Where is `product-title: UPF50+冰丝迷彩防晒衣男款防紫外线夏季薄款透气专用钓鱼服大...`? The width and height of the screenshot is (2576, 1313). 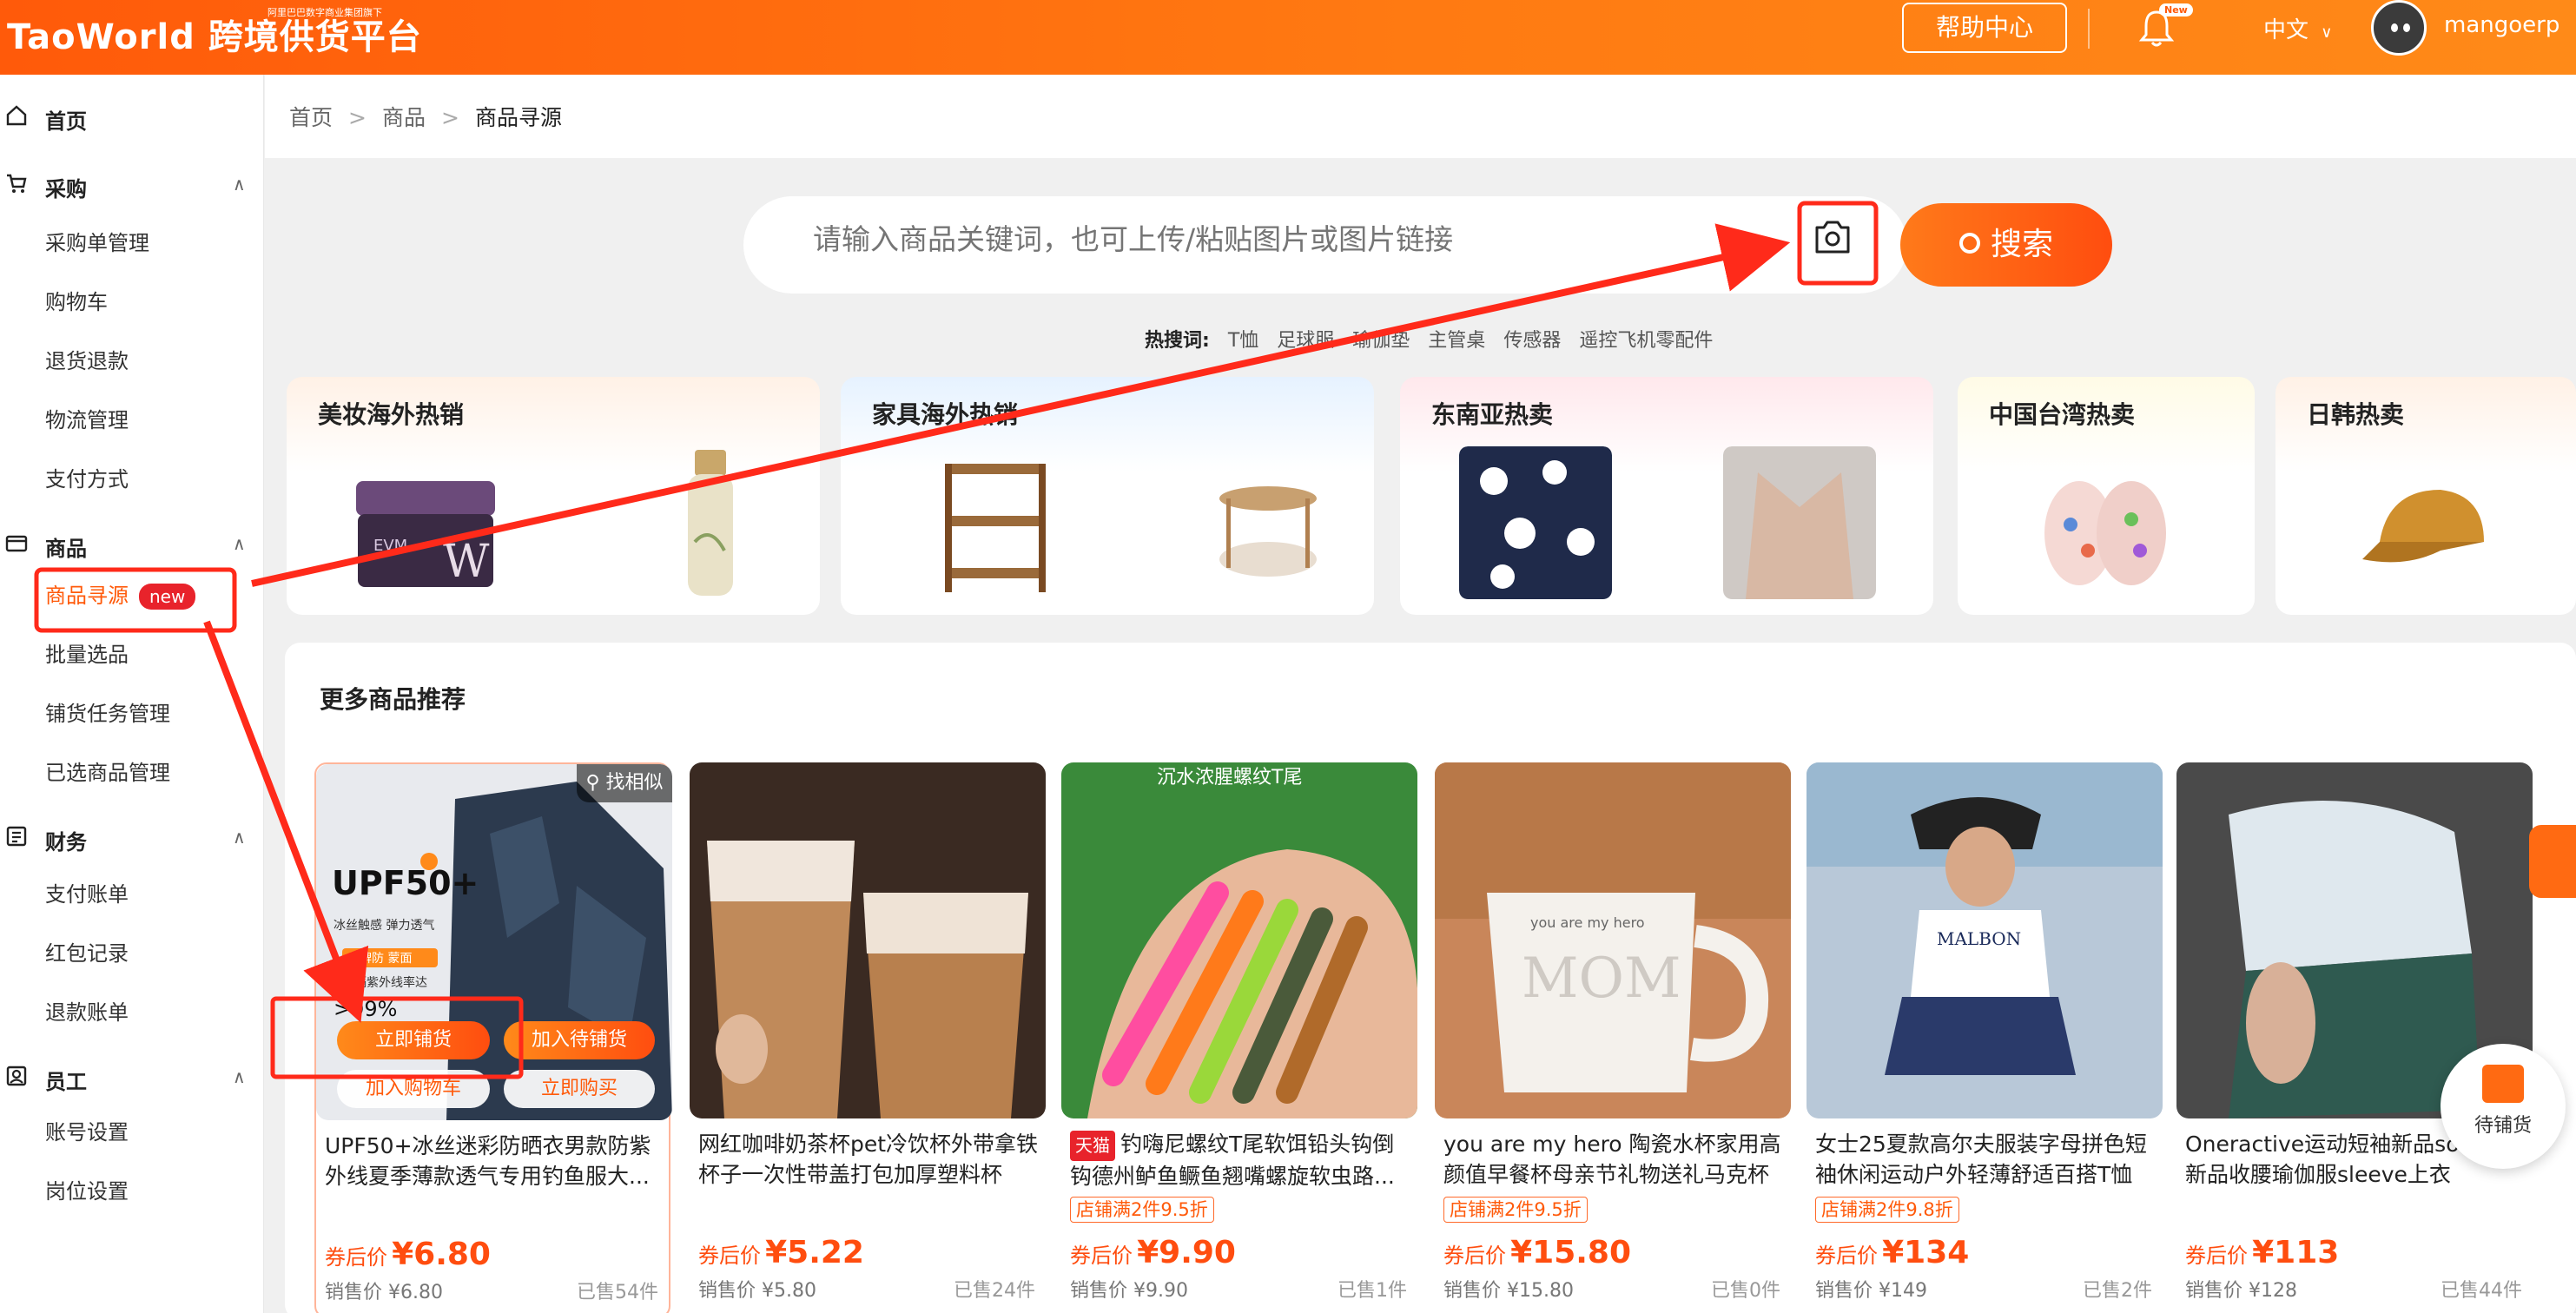
product-title: UPF50+冰丝迷彩防晒衣男款防紫外线夏季薄款透气专用钓鱼服大... is located at coordinates (495, 1161).